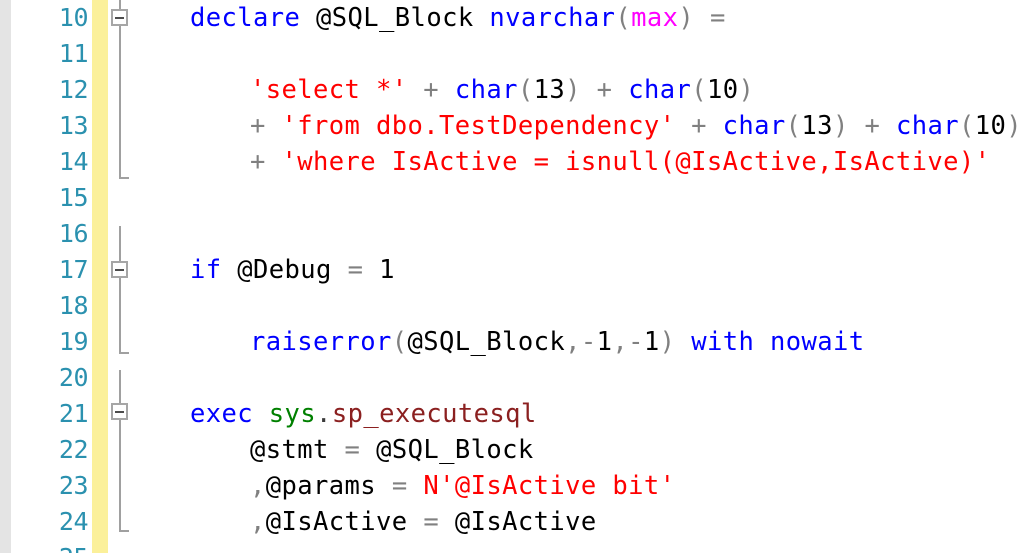 This screenshot has width=1024, height=553. Describe the element at coordinates (73, 449) in the screenshot. I see `line-number: 22` at that location.